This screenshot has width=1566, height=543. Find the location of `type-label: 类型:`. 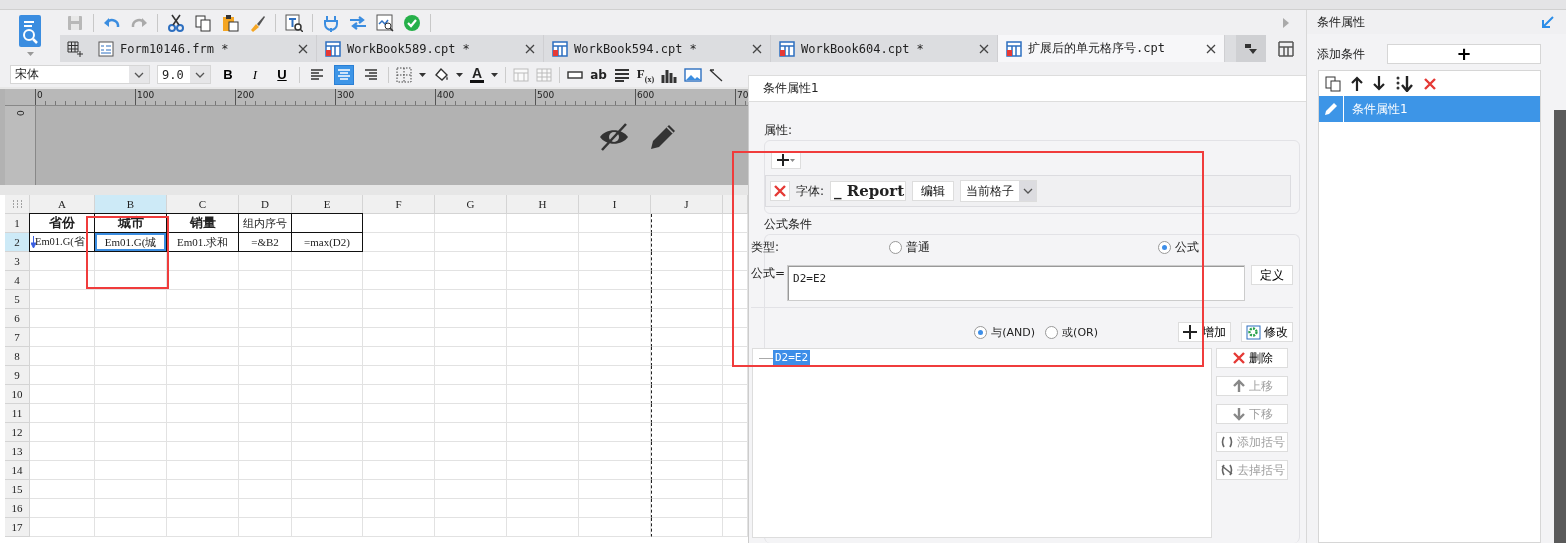

type-label: 类型: is located at coordinates (765, 247).